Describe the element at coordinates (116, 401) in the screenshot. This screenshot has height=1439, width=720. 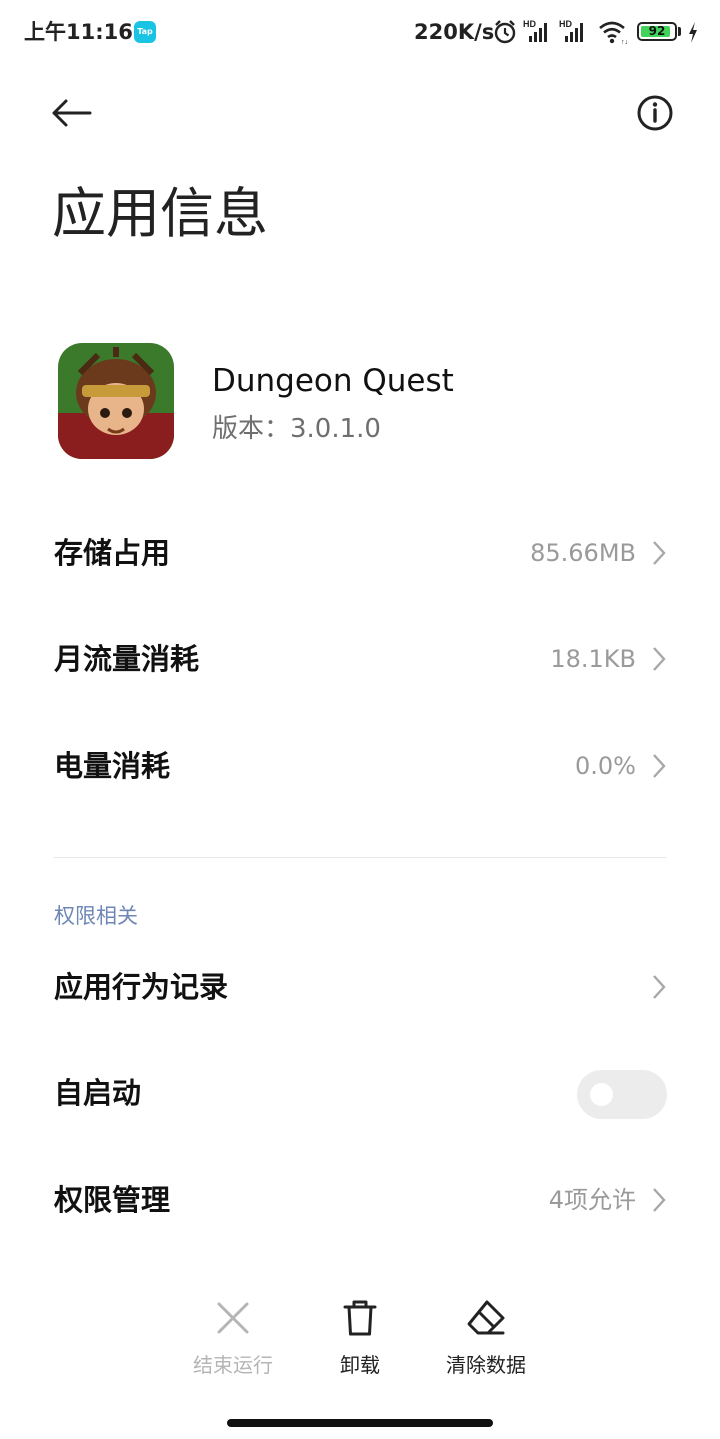
I see `app-icon` at that location.